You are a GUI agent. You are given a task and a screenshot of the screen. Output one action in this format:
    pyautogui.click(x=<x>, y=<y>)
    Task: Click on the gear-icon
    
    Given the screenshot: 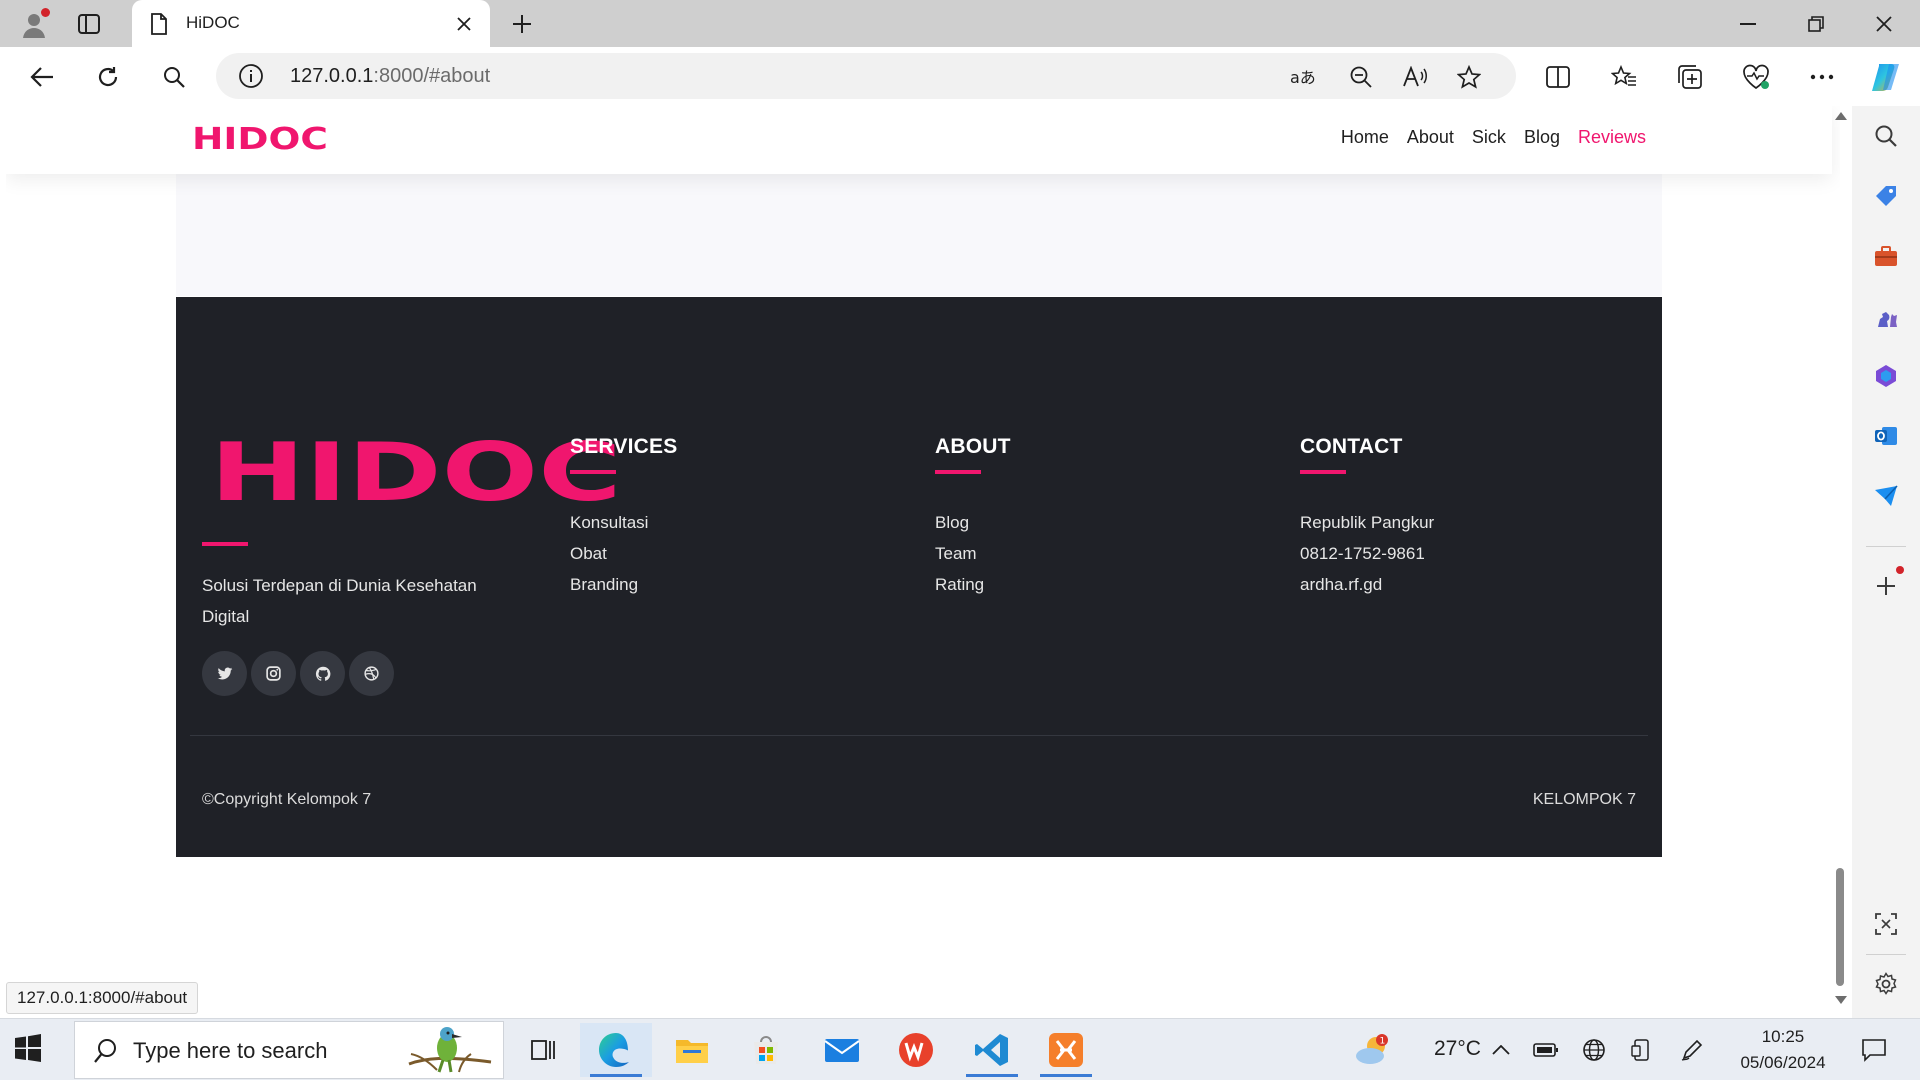 What is the action you would take?
    pyautogui.click(x=1886, y=983)
    